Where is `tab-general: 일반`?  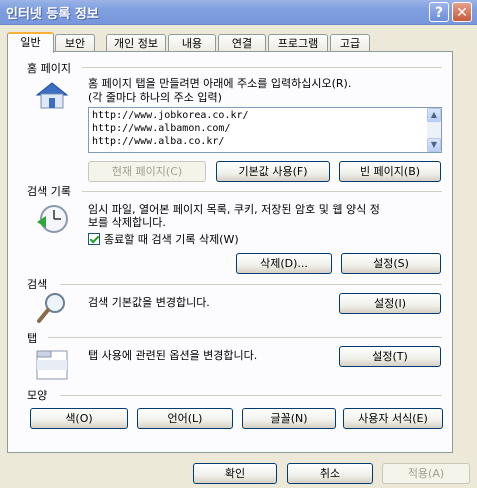 tab-general: 일반 is located at coordinates (30, 42).